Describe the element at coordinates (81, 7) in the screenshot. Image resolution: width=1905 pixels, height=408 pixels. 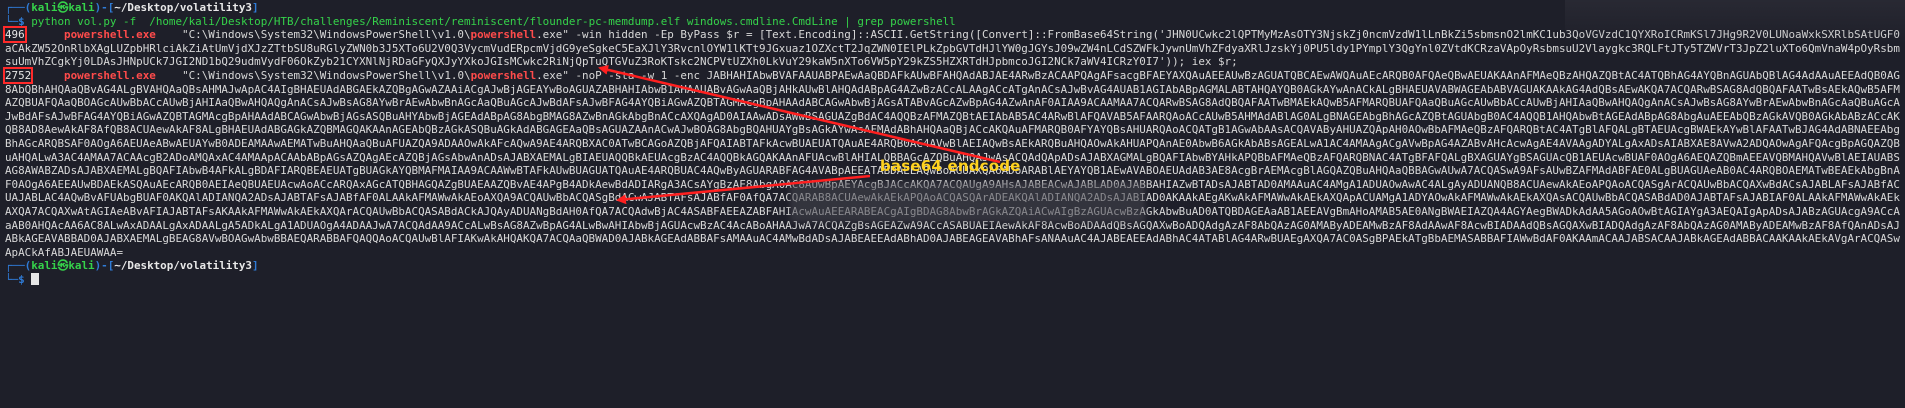
I see `prompt-host: kali` at that location.